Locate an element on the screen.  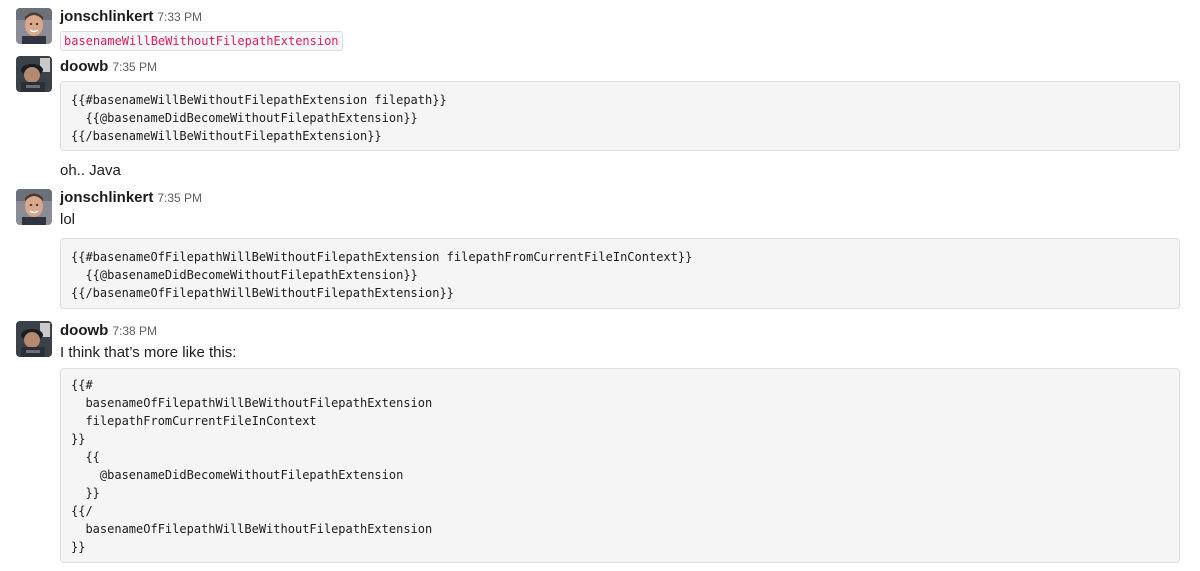
message-header: jonschlinkert 7:35 PM is located at coordinates (131, 198).